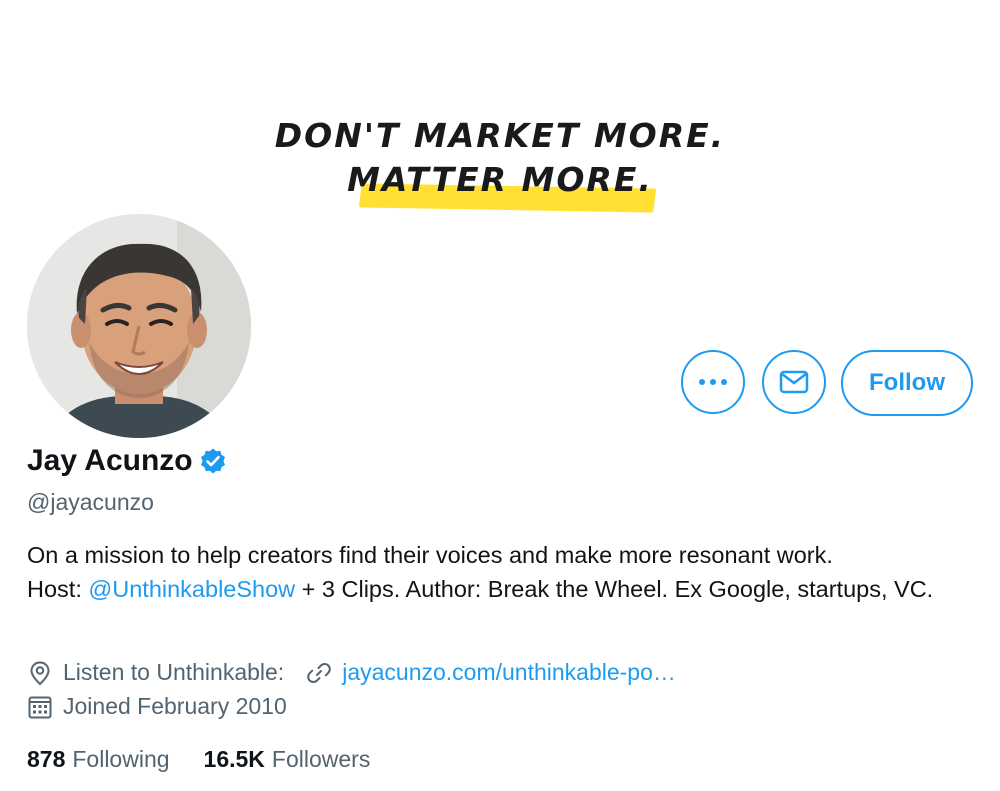  I want to click on more-options-button, so click(713, 382).